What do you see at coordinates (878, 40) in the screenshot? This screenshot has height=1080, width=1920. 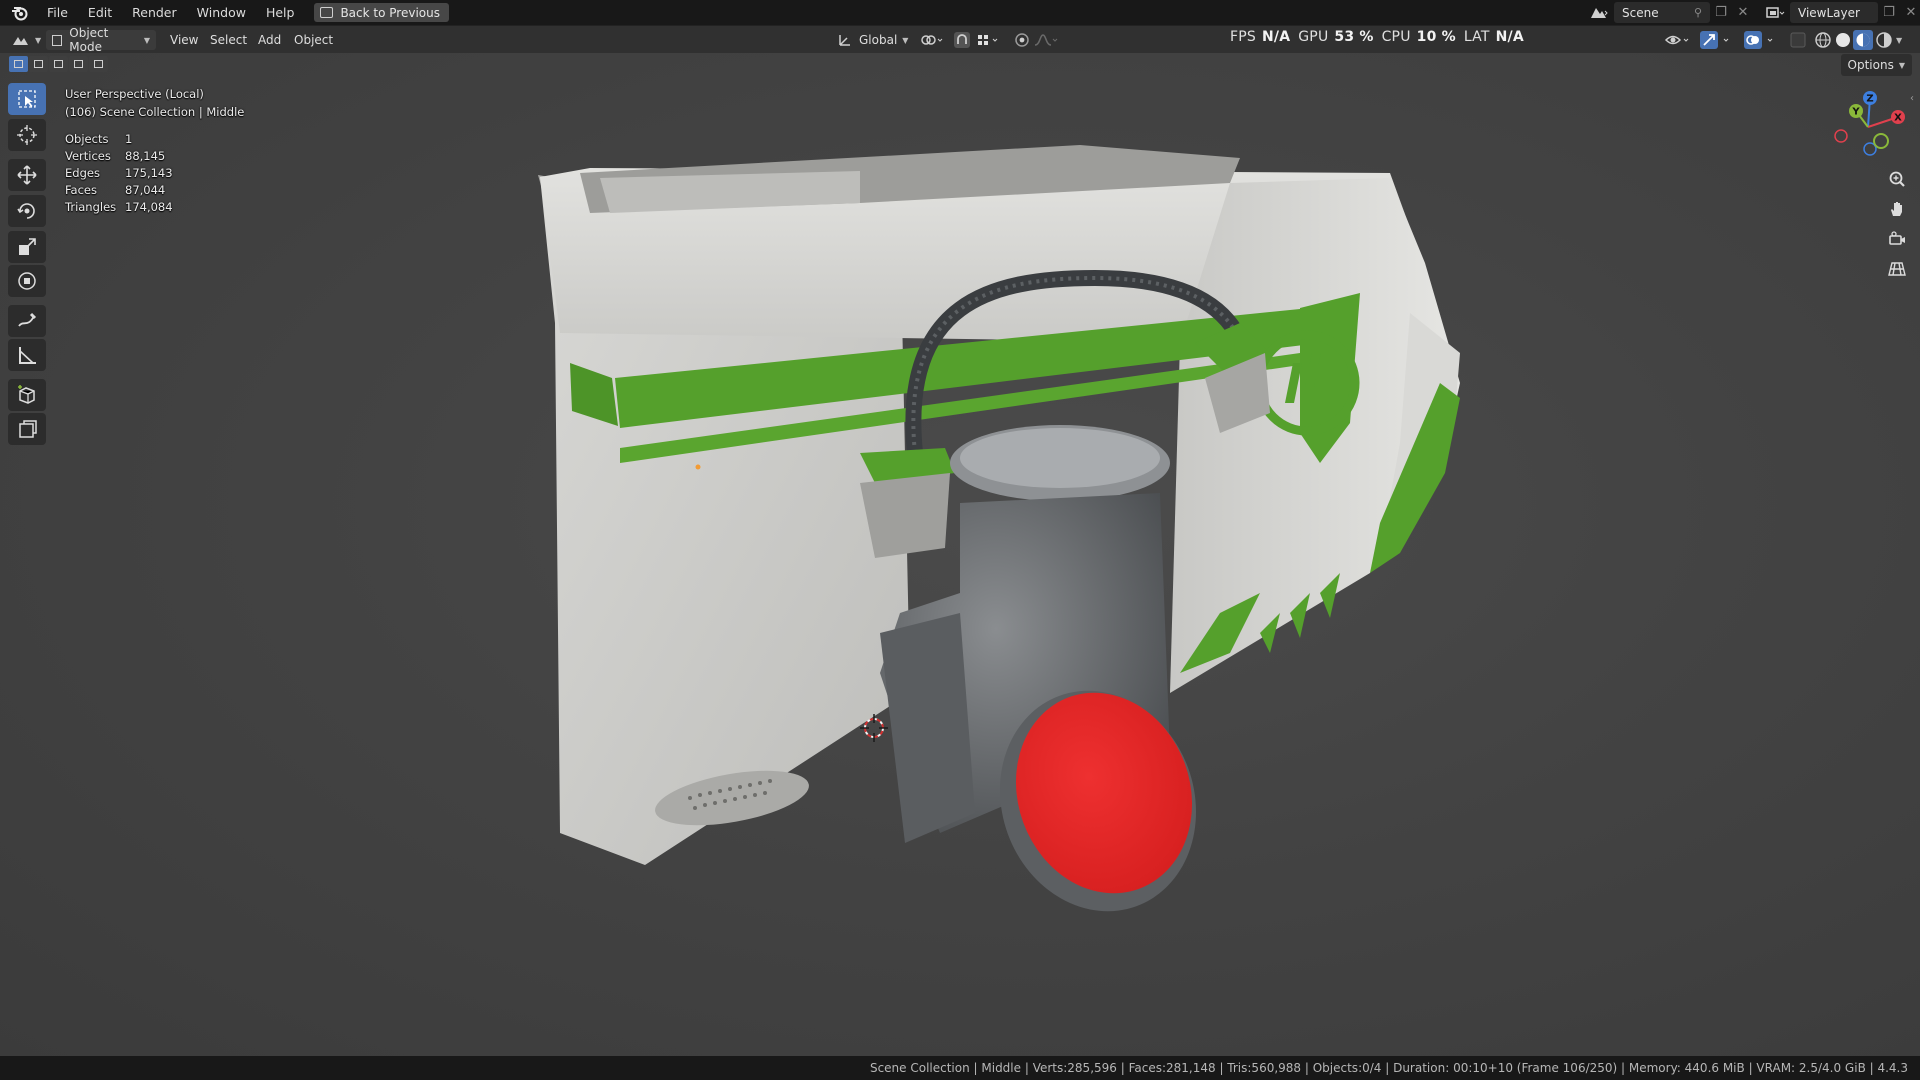 I see `orientation-label: Global` at bounding box center [878, 40].